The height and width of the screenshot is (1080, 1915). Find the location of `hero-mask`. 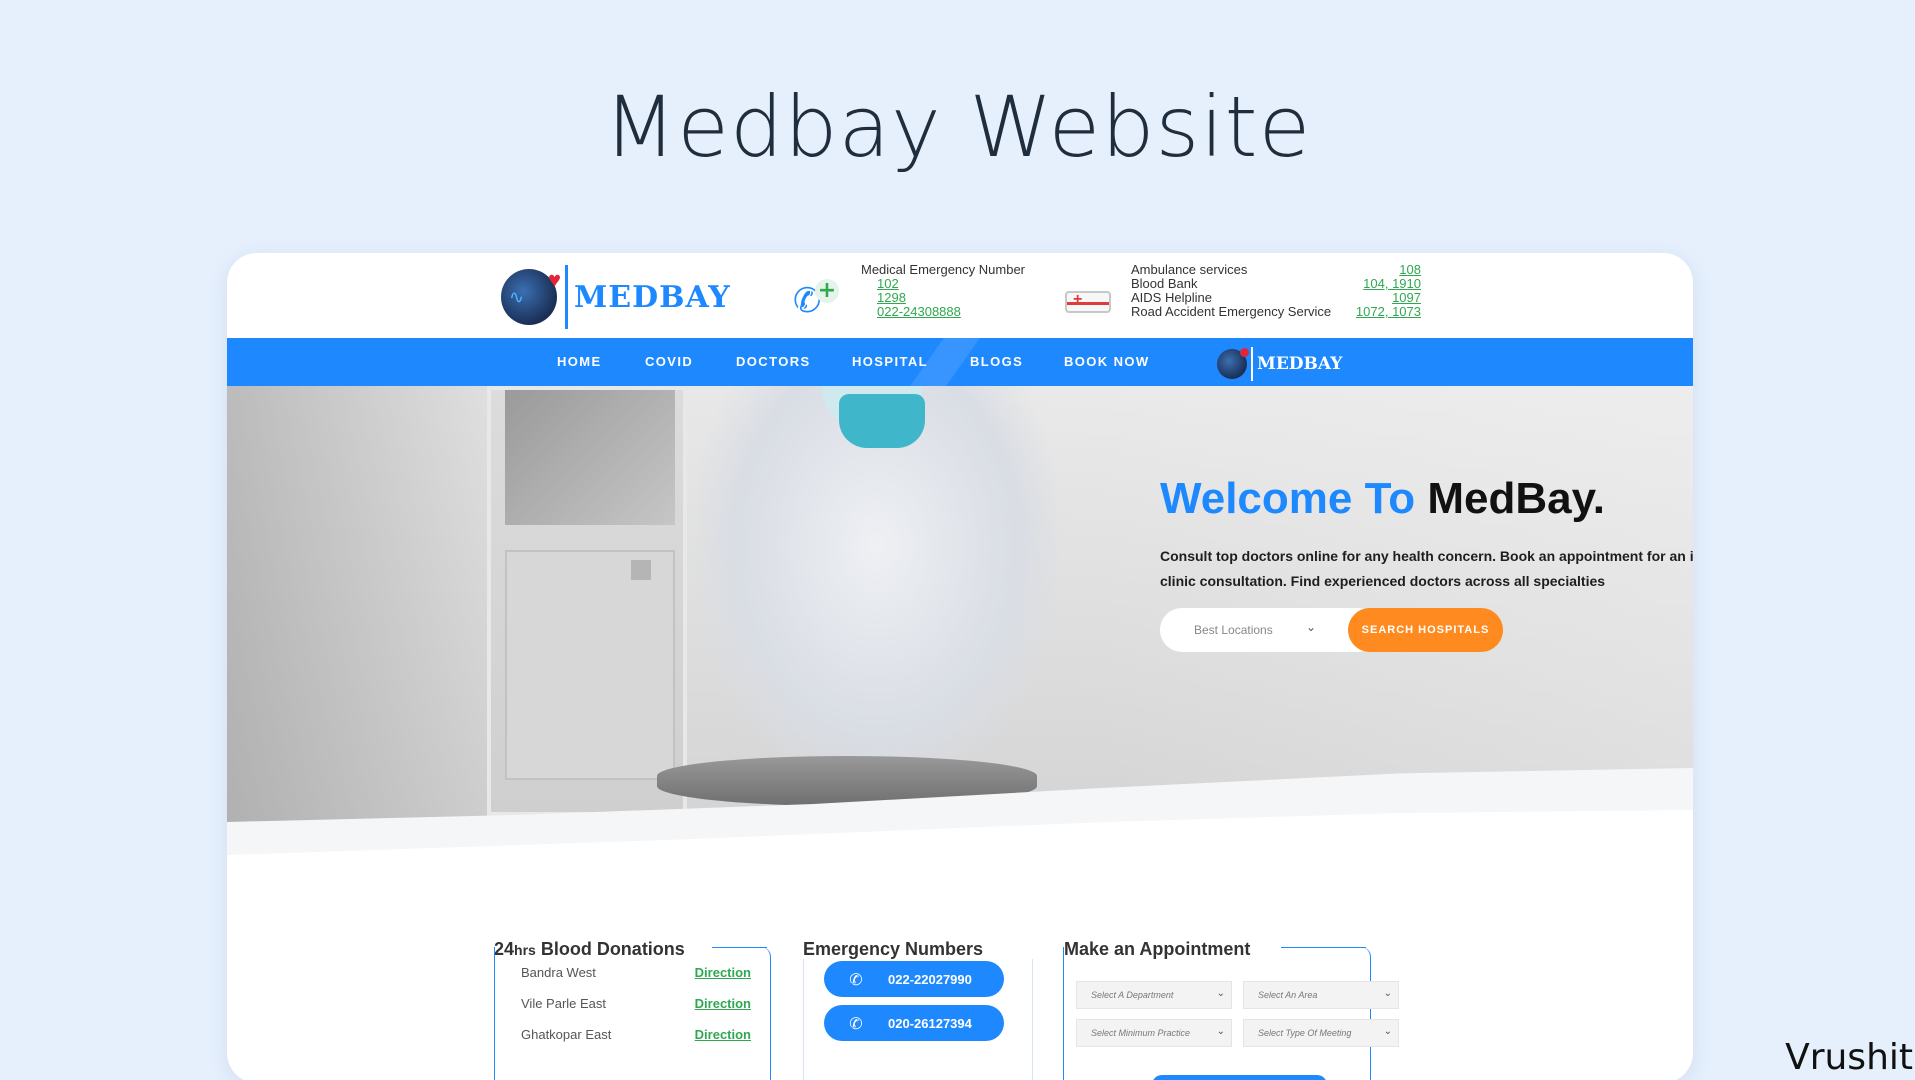

hero-mask is located at coordinates (882, 421).